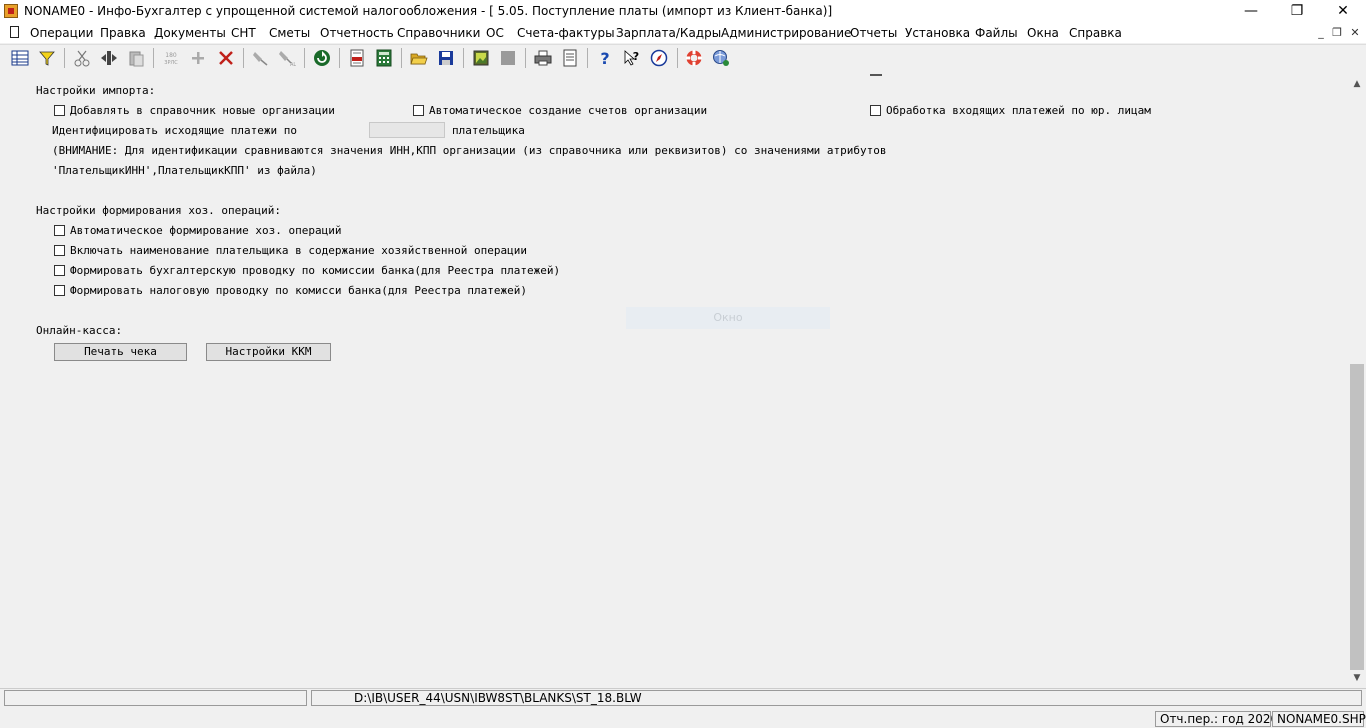  What do you see at coordinates (59, 290) in the screenshot?
I see `tax-entry-commission-checkbox` at bounding box center [59, 290].